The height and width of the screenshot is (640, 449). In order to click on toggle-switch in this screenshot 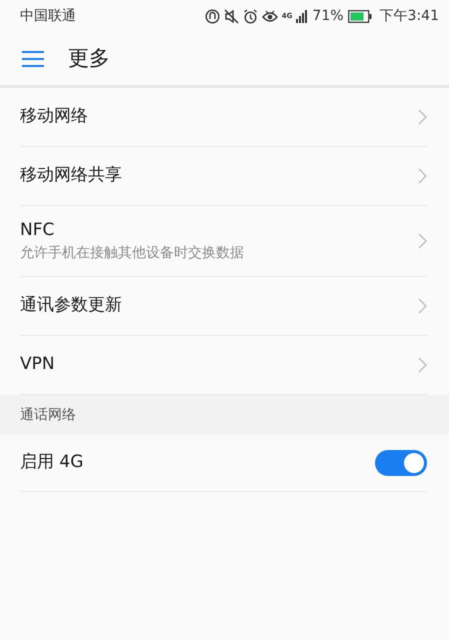, I will do `click(401, 463)`.